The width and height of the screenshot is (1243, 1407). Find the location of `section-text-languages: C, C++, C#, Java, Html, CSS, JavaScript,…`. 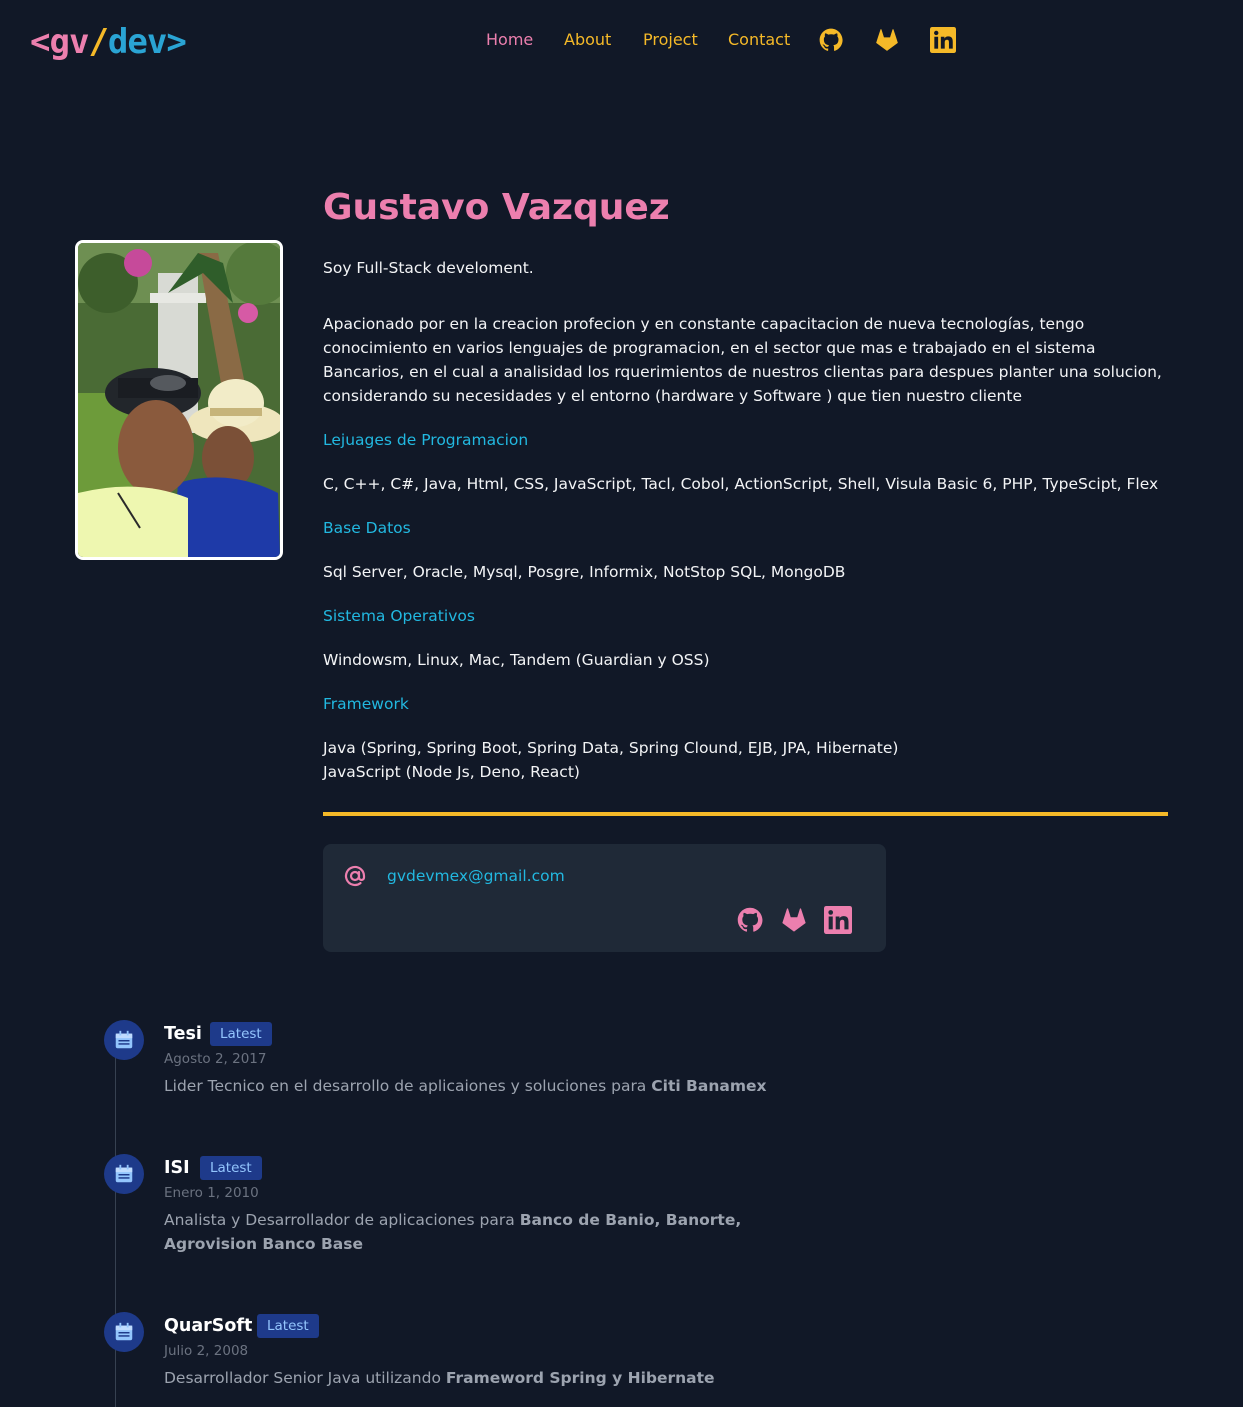

section-text-languages: C, C++, C#, Java, Html, CSS, JavaScript,… is located at coordinates (741, 484).